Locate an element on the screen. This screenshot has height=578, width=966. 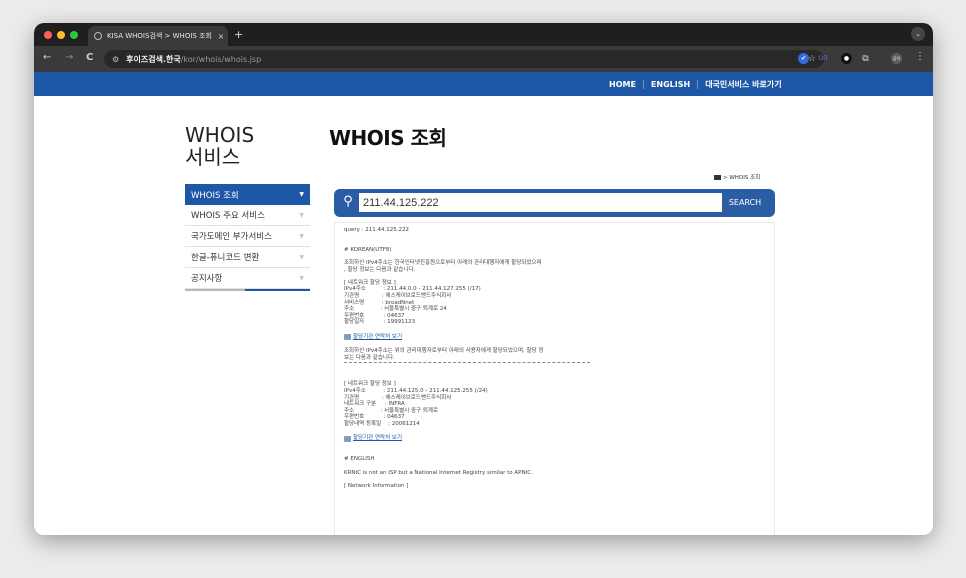
search-button: SEARCH is located at coordinates (745, 202).